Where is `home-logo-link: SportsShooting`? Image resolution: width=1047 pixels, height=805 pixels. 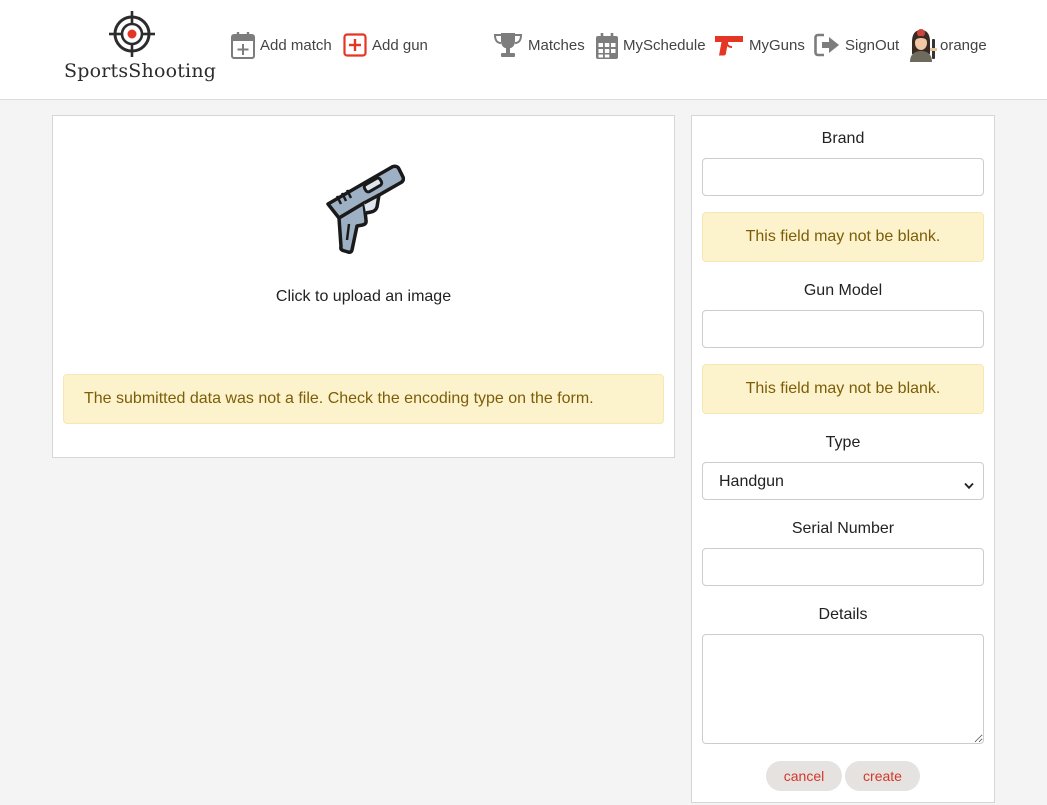 home-logo-link: SportsShooting is located at coordinates (140, 49).